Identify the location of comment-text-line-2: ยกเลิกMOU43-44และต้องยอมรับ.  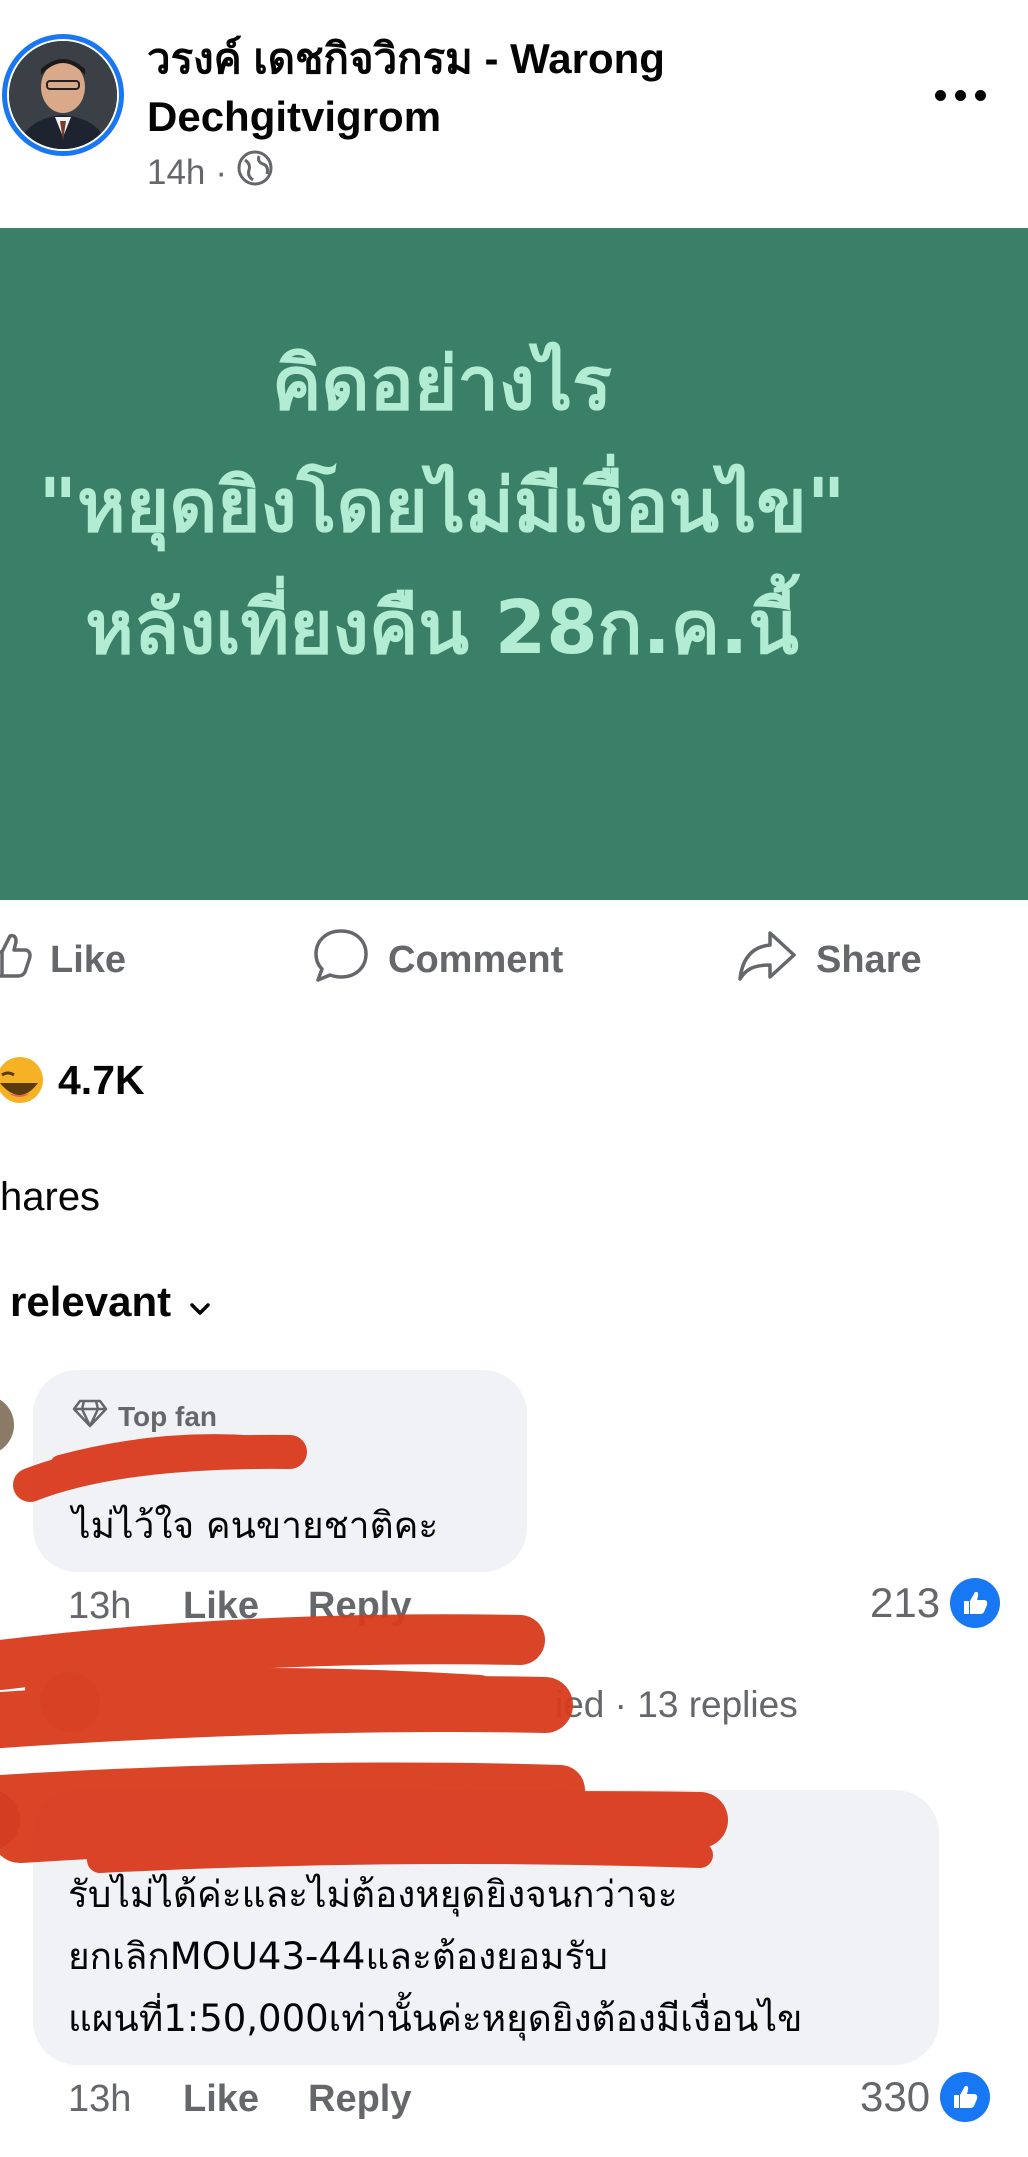
(338, 1956).